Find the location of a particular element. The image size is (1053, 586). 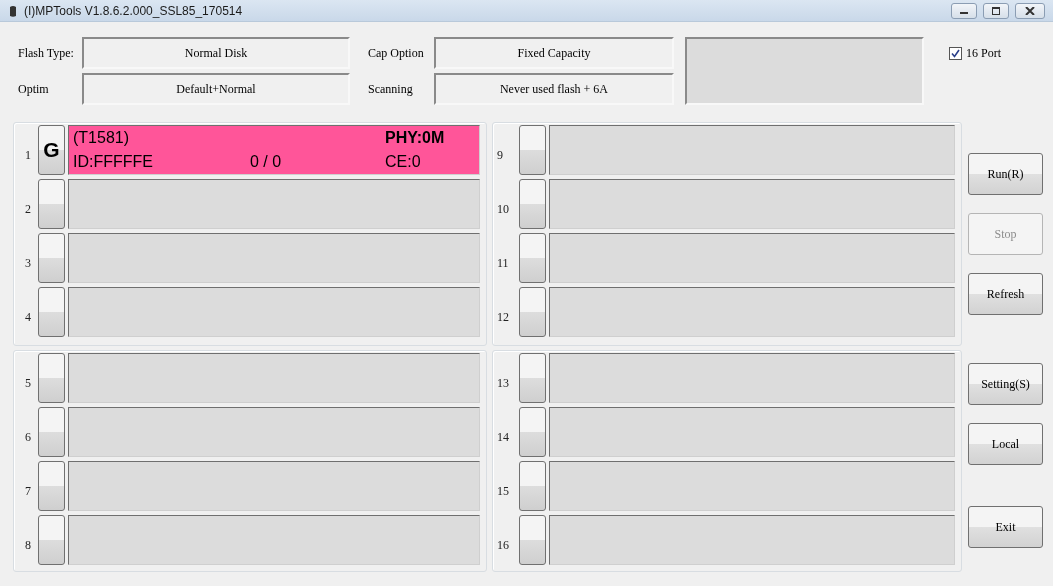

port-checkbox: 16 Port is located at coordinates (1001, 53).